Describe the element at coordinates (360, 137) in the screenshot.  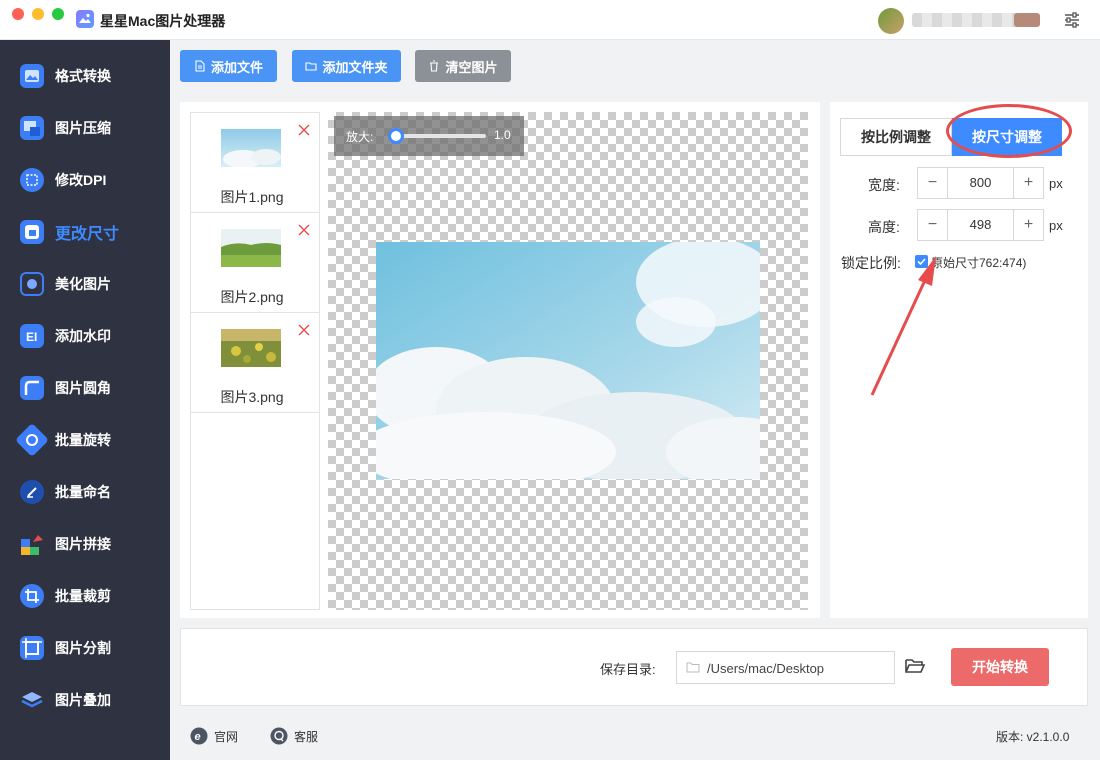
I see `zoom-label: 放大:` at that location.